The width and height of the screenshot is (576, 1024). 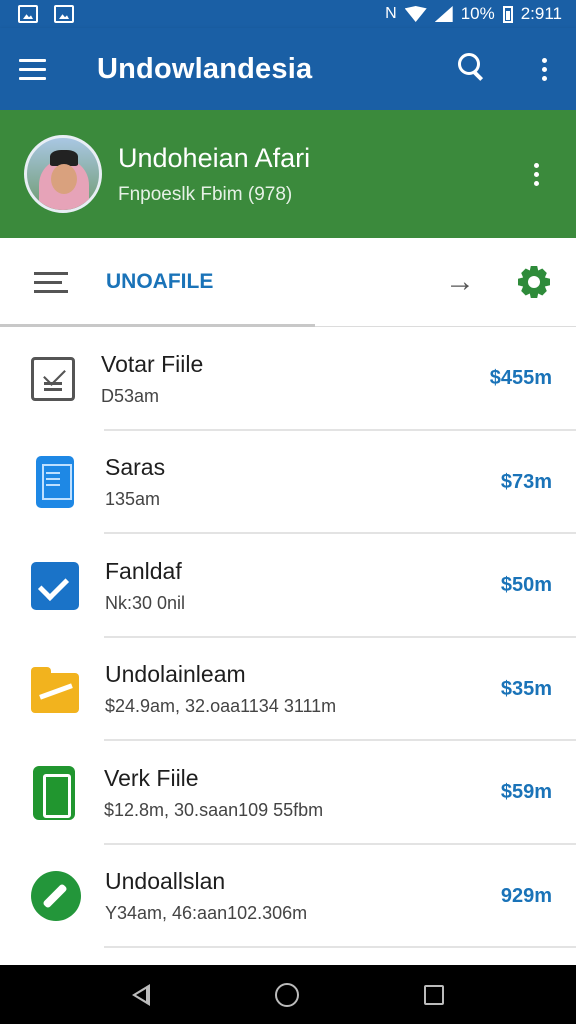 I want to click on list-item: Saras 135am $73m, so click(x=288, y=483).